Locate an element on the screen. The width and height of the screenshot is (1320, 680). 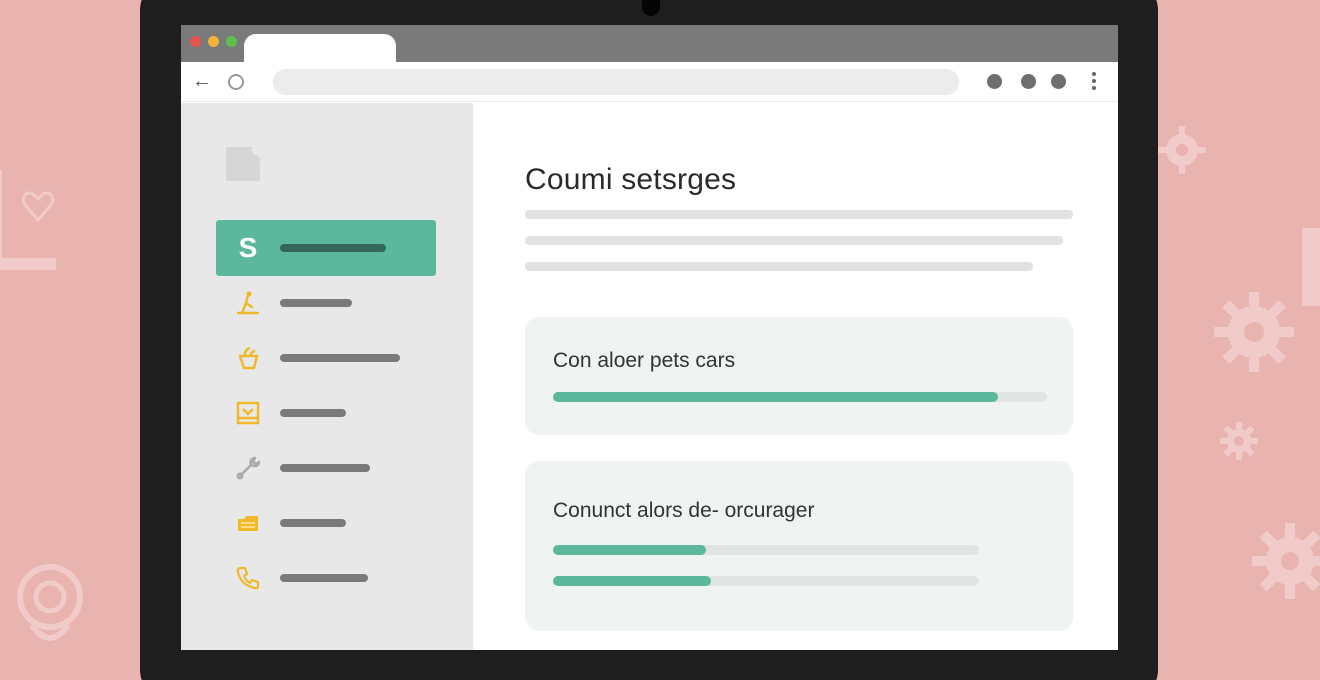
maximize-window-button is located at coordinates (231, 41).